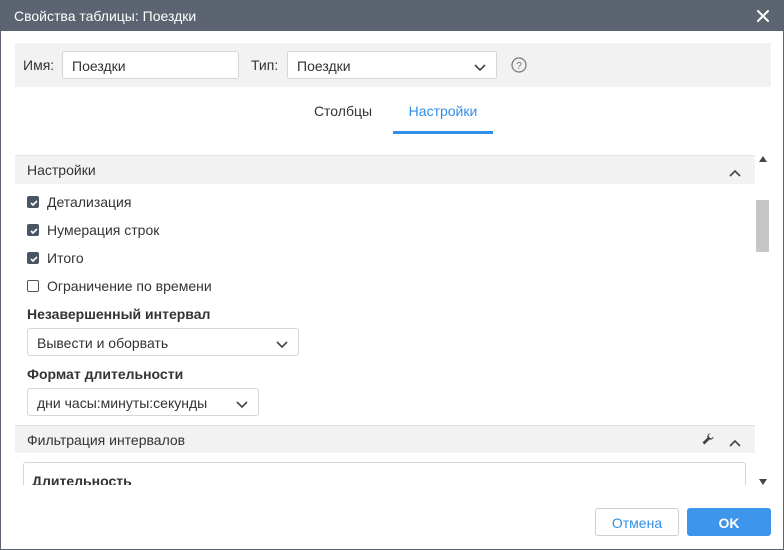  I want to click on incomplete-interval-value: Вывести и оборвать, so click(103, 343).